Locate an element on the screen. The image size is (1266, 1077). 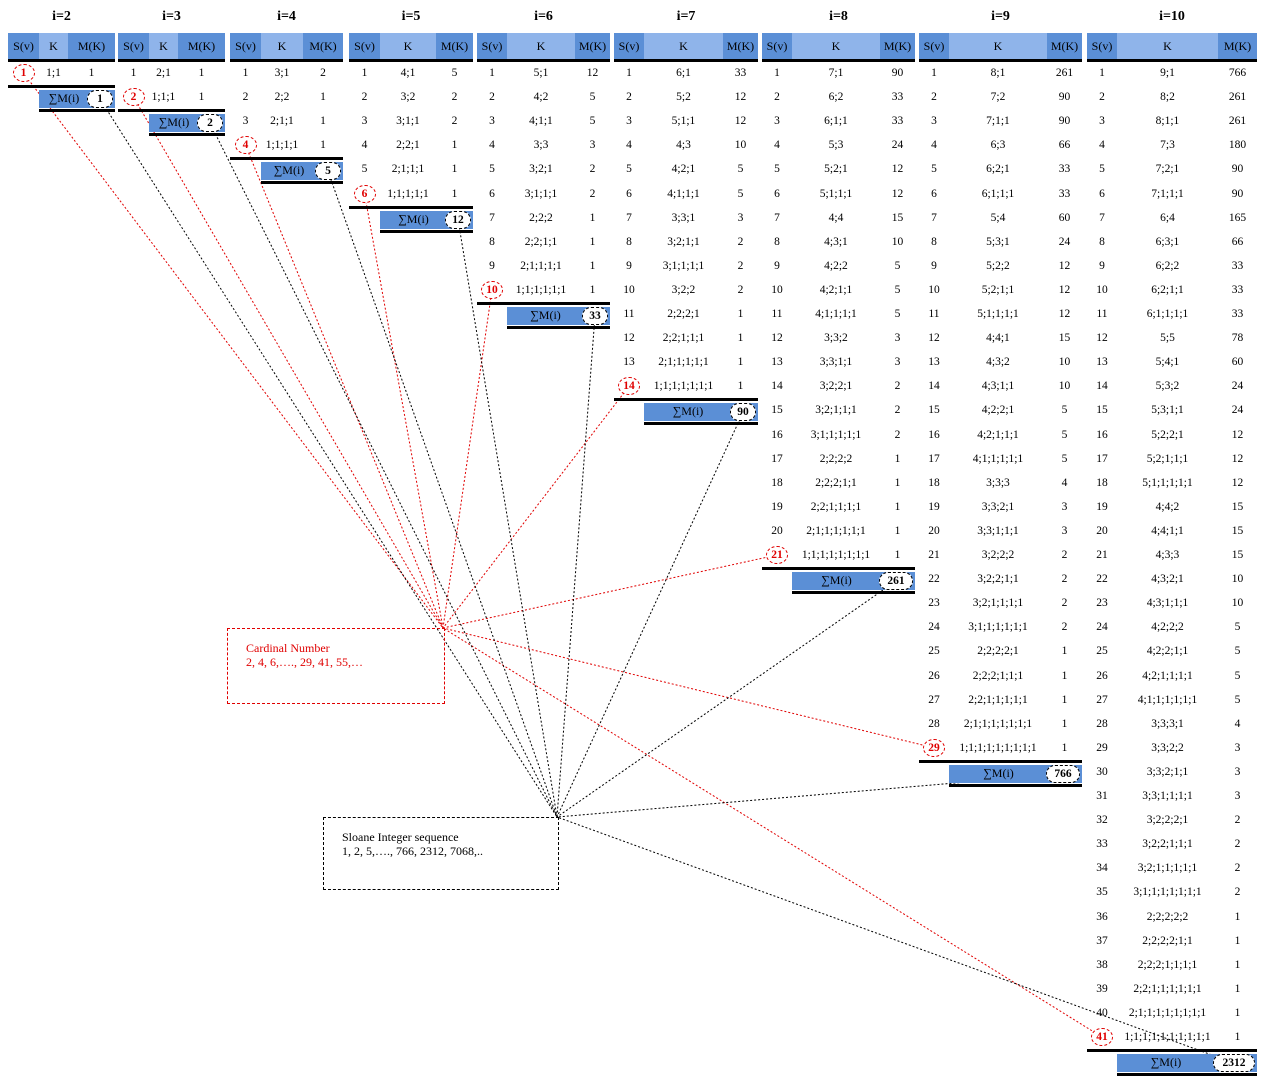
partition-k: 2;2;2;2;1 is located at coordinates (998, 651).